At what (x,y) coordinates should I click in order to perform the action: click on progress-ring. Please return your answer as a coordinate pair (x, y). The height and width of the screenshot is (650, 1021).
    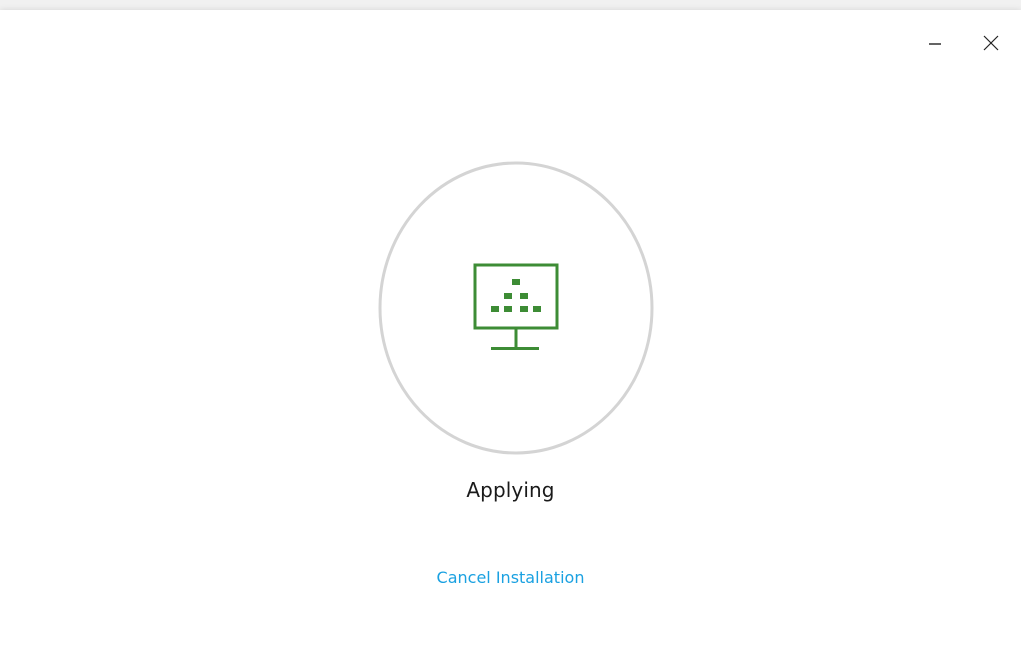
    Looking at the image, I should click on (516, 308).